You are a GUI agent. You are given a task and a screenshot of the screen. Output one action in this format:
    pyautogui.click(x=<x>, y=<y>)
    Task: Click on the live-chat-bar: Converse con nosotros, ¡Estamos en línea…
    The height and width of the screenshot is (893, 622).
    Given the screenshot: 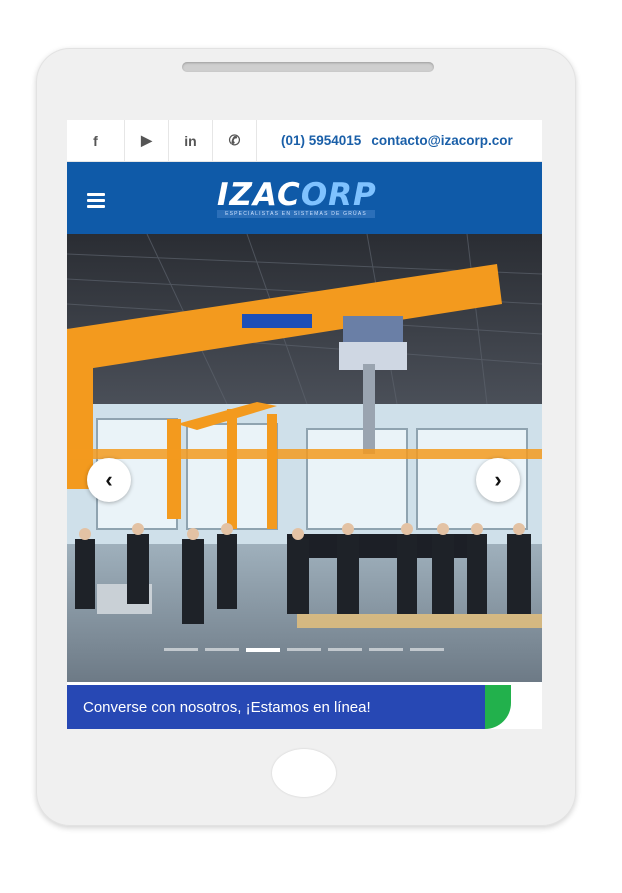 What is the action you would take?
    pyautogui.click(x=304, y=707)
    